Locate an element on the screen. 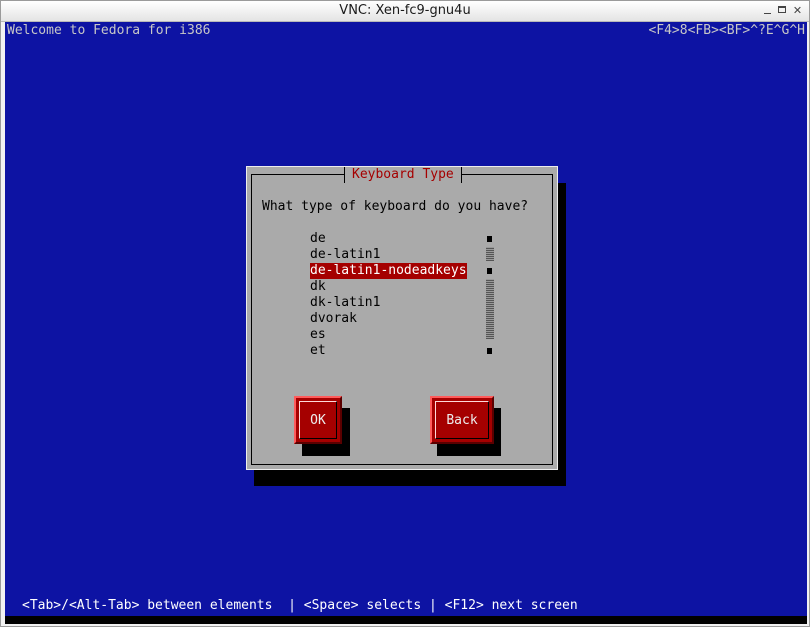 The height and width of the screenshot is (627, 810). list-item: de-latin1 is located at coordinates (391, 255).